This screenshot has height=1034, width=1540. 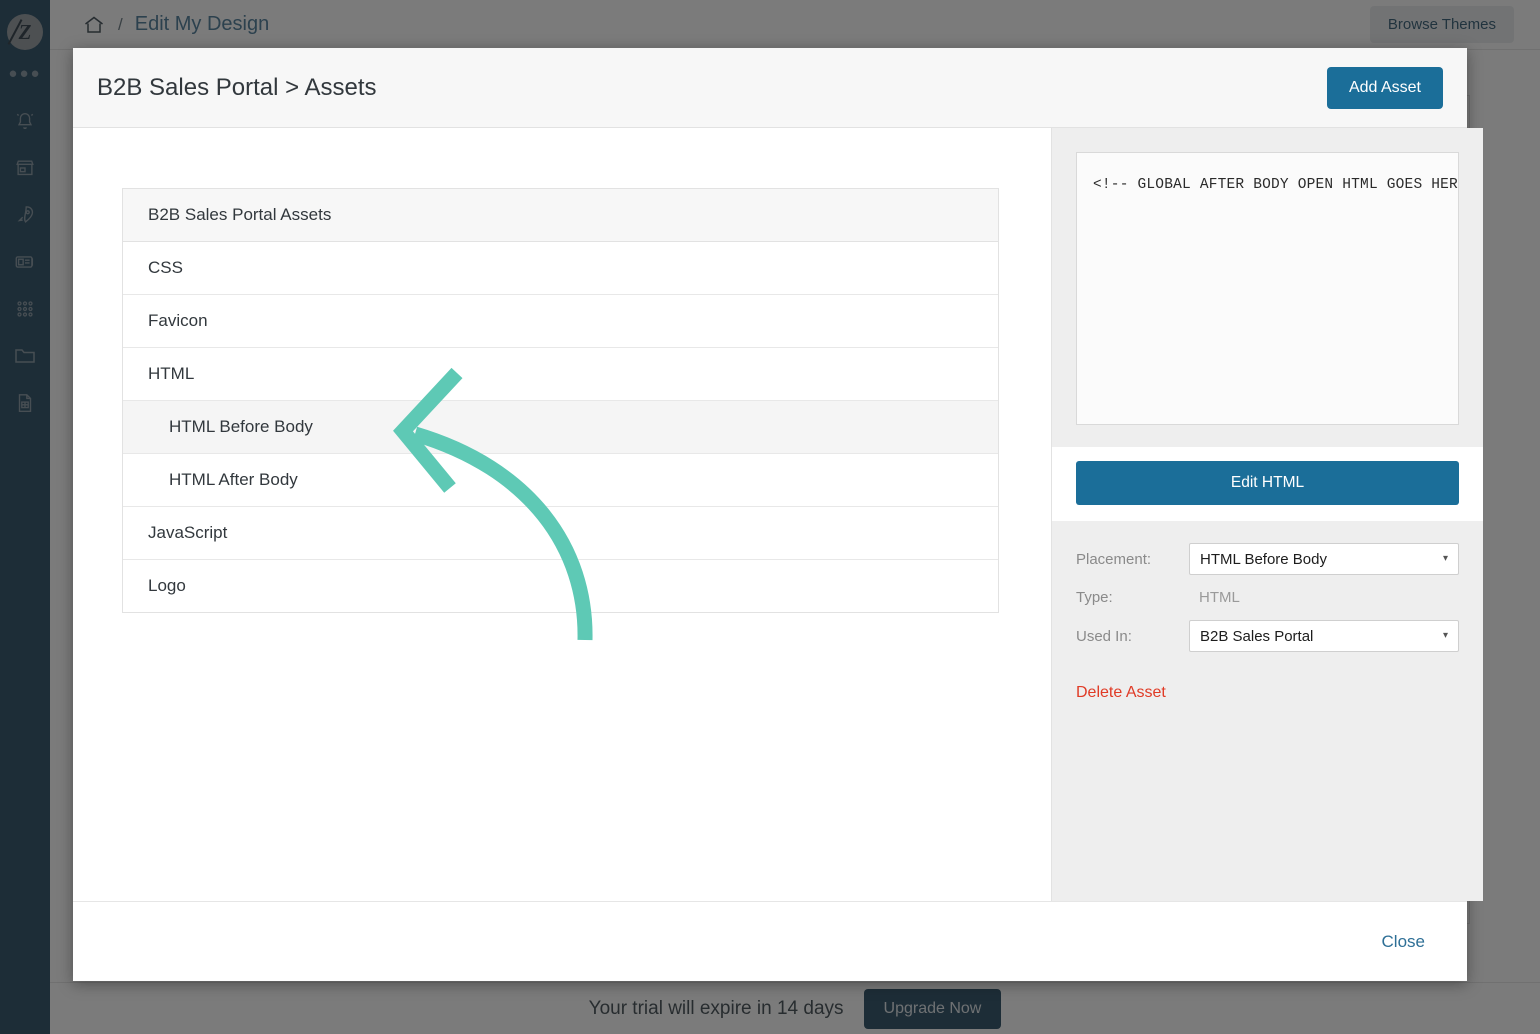 I want to click on list-item-html-after-body: HTML After Body, so click(x=560, y=480).